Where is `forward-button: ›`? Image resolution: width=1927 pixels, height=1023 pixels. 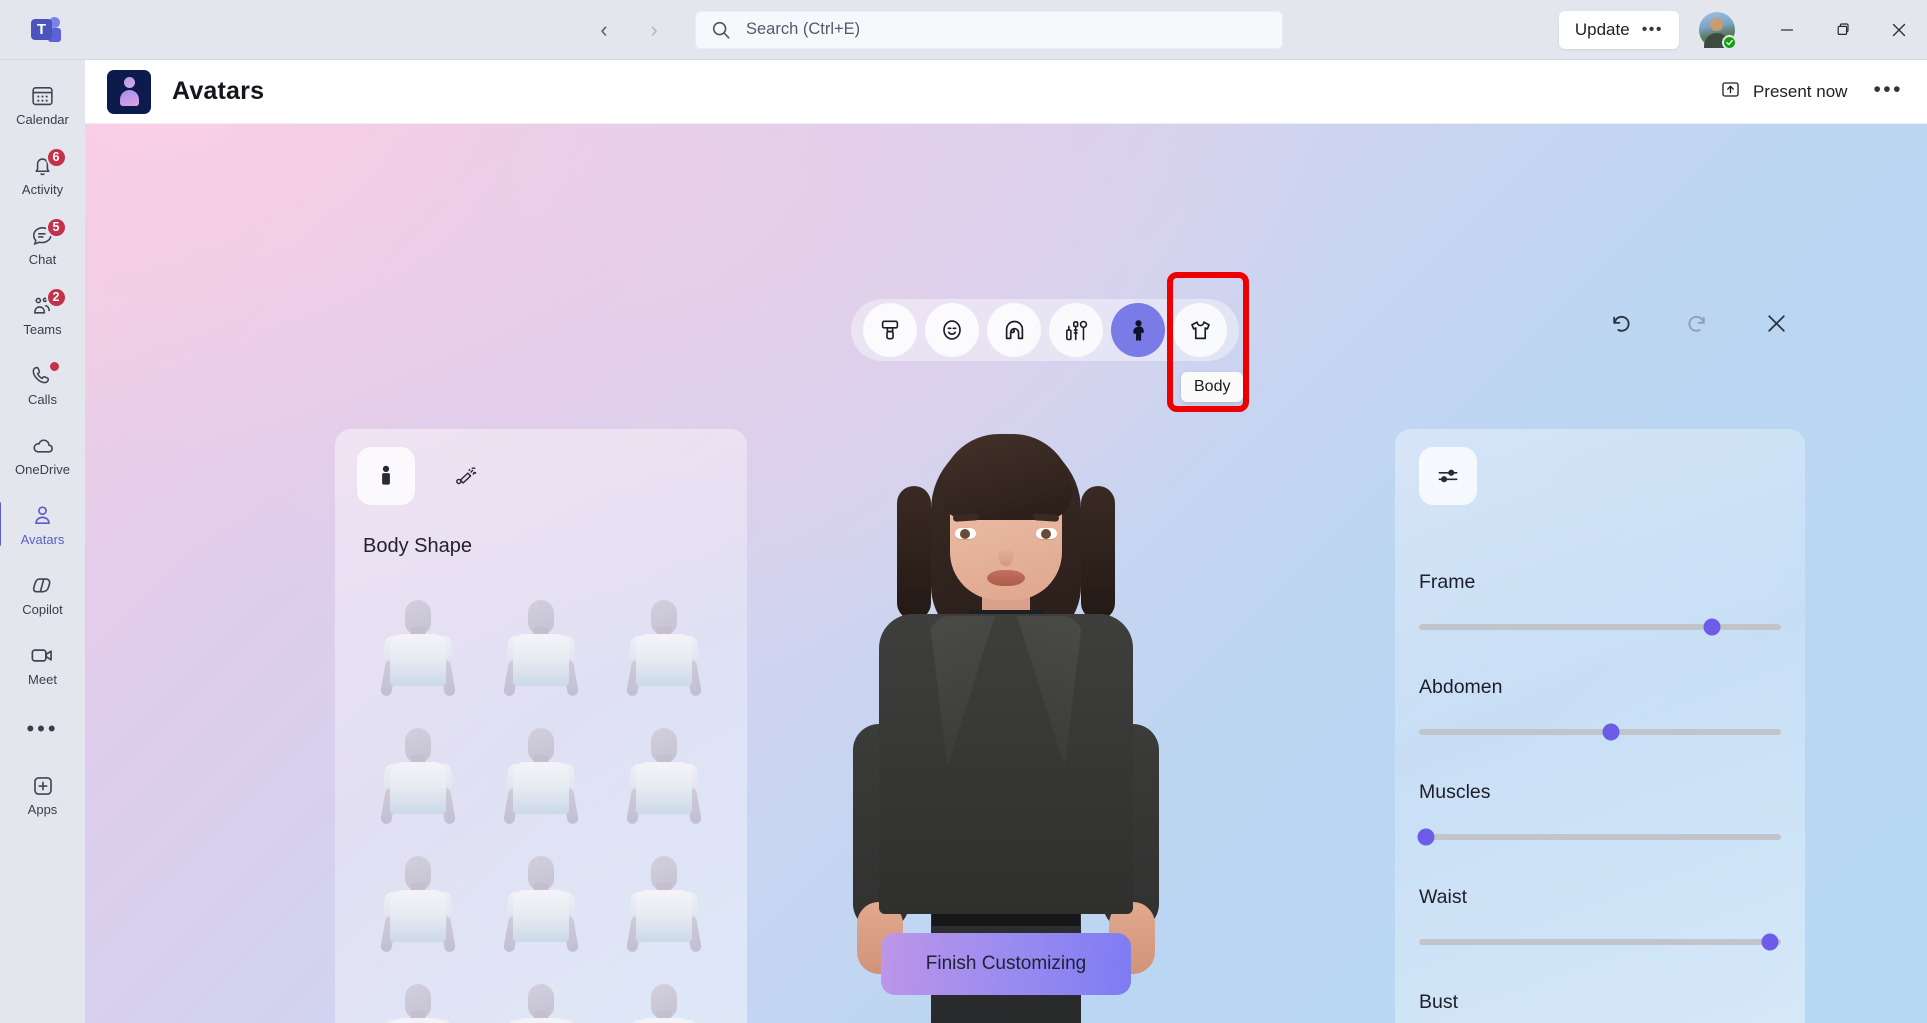 forward-button: › is located at coordinates (654, 30).